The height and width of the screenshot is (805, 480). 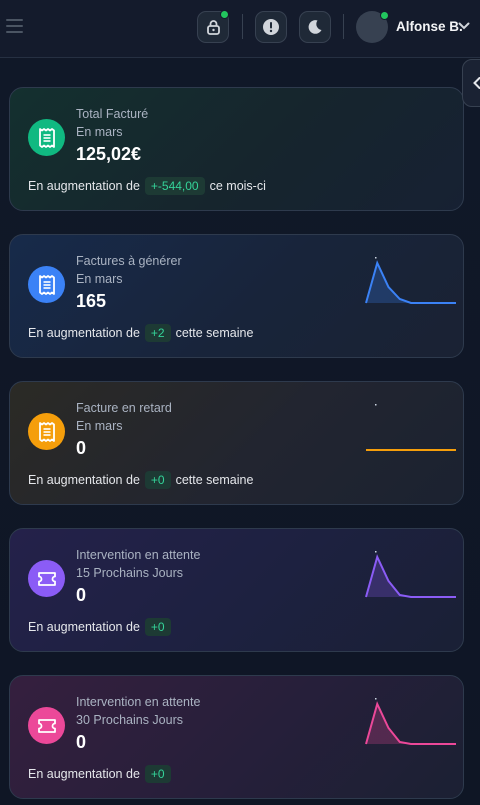 I want to click on trend-line: En augmentation de +2 cette semaine, so click(x=140, y=333).